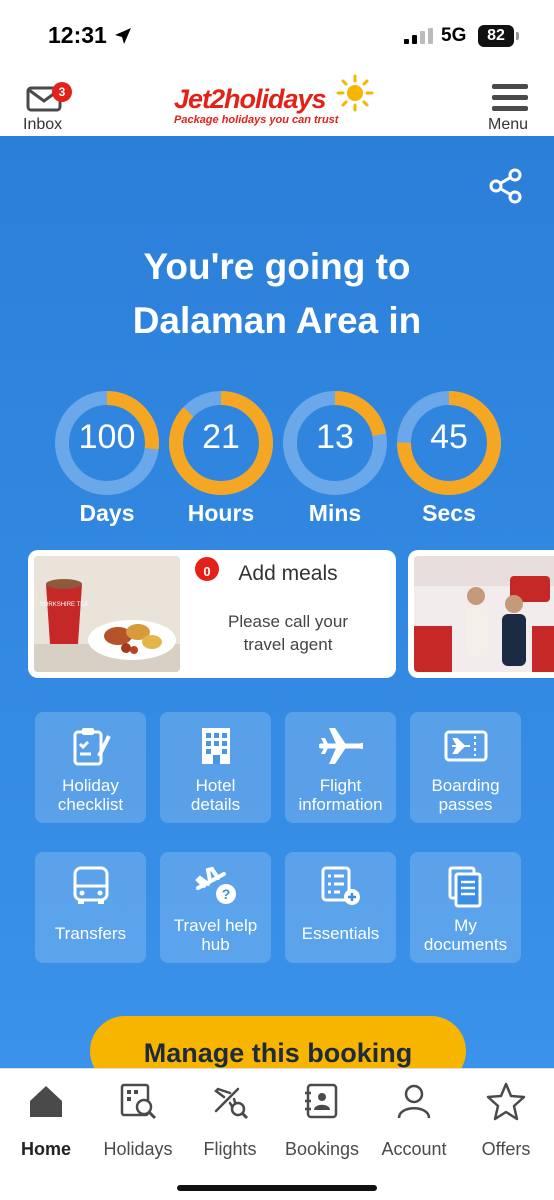  What do you see at coordinates (322, 1121) in the screenshot?
I see `nav-bookings: Bookings` at bounding box center [322, 1121].